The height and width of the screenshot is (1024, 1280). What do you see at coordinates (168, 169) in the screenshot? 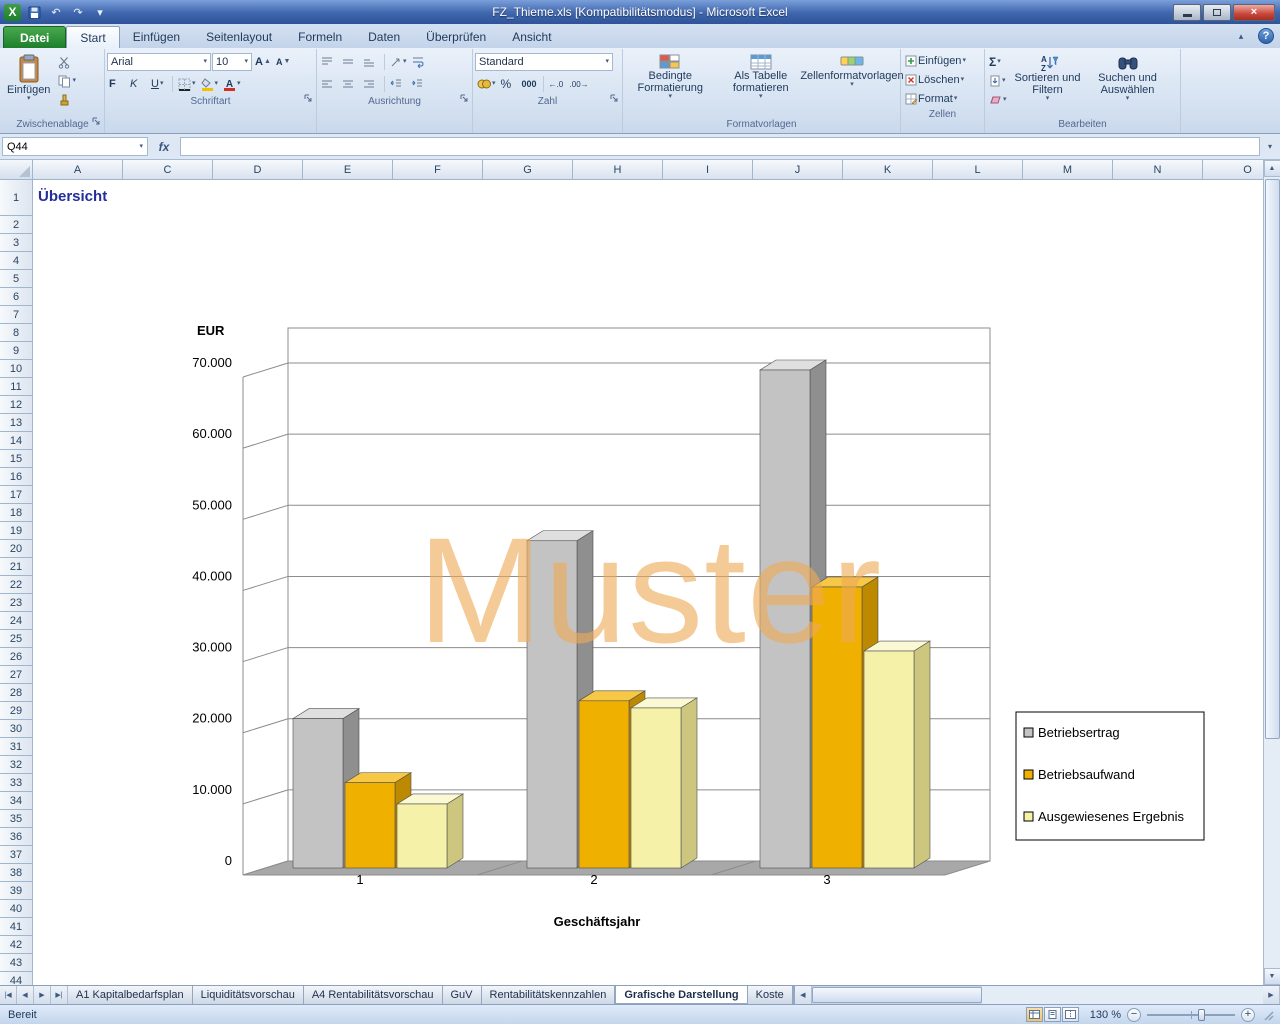
I see `column-header-c: C` at bounding box center [168, 169].